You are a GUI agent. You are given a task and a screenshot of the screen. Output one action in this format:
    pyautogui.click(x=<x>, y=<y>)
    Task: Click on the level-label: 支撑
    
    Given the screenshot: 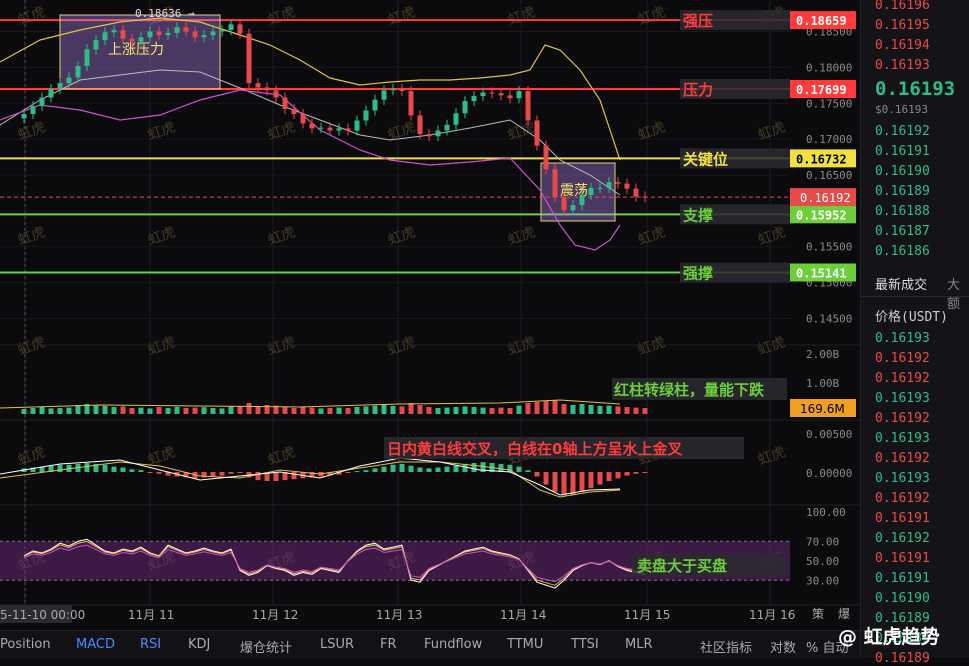 What is the action you would take?
    pyautogui.click(x=697, y=215)
    